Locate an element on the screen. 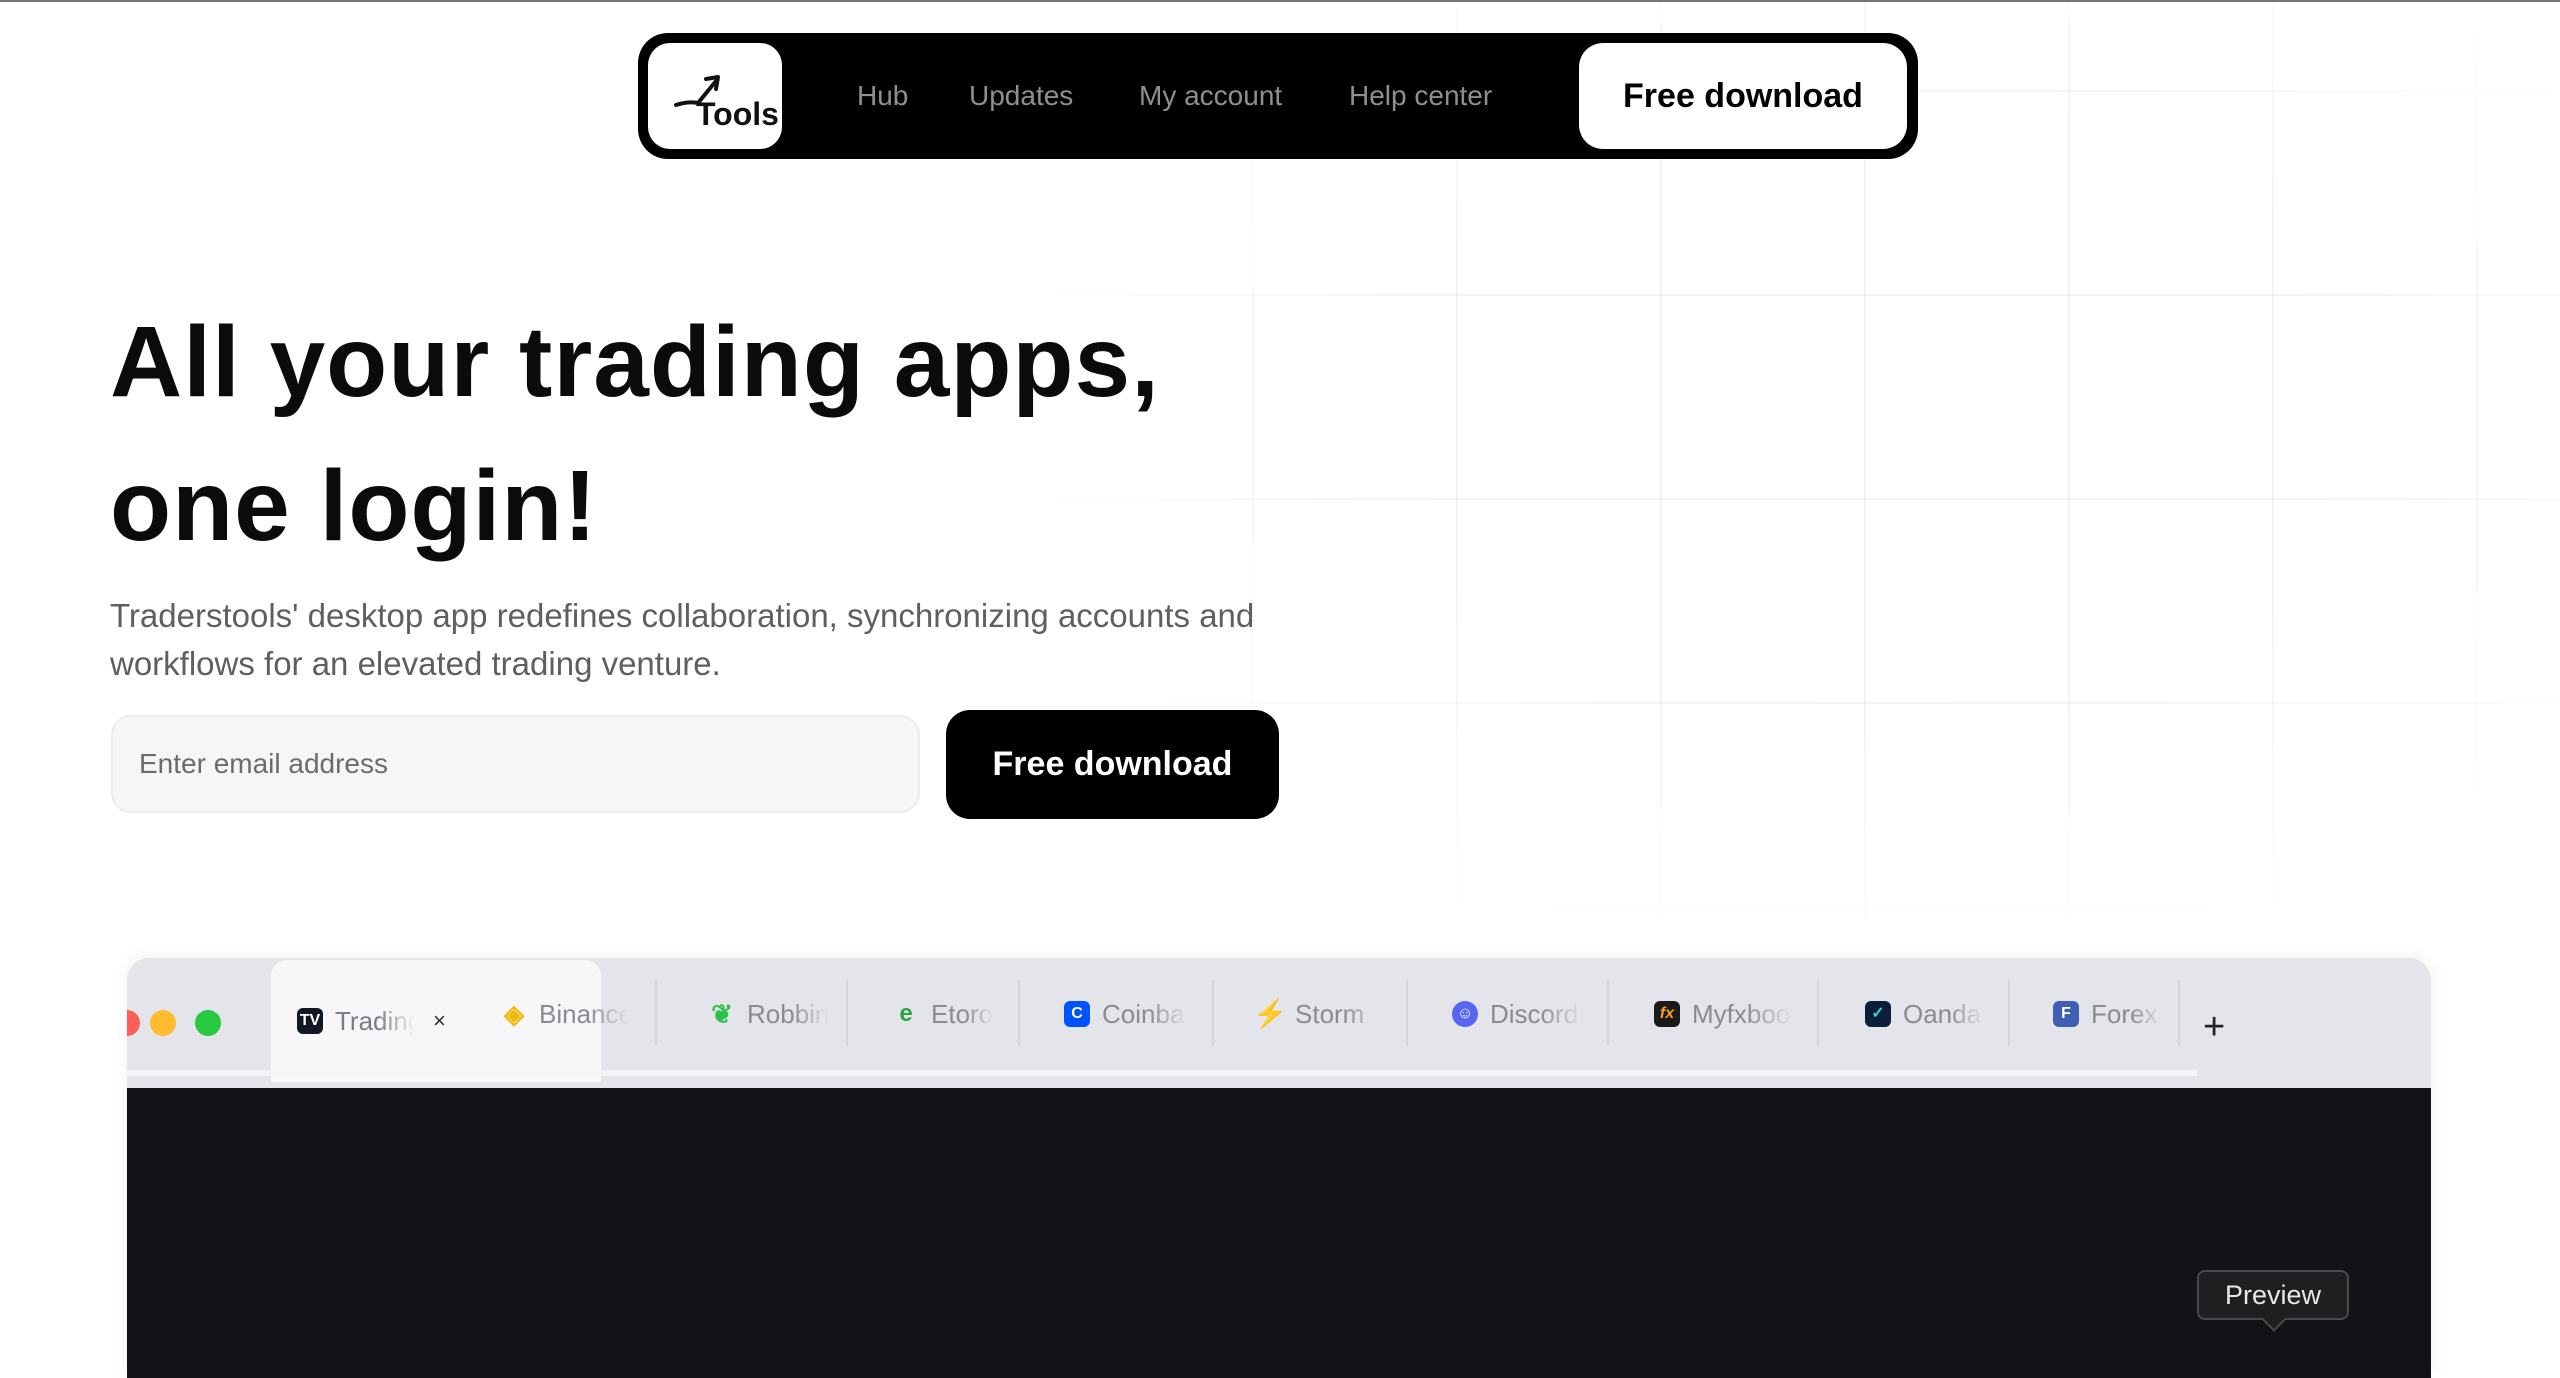 The height and width of the screenshot is (1378, 2560). close-icon: × is located at coordinates (439, 1021).